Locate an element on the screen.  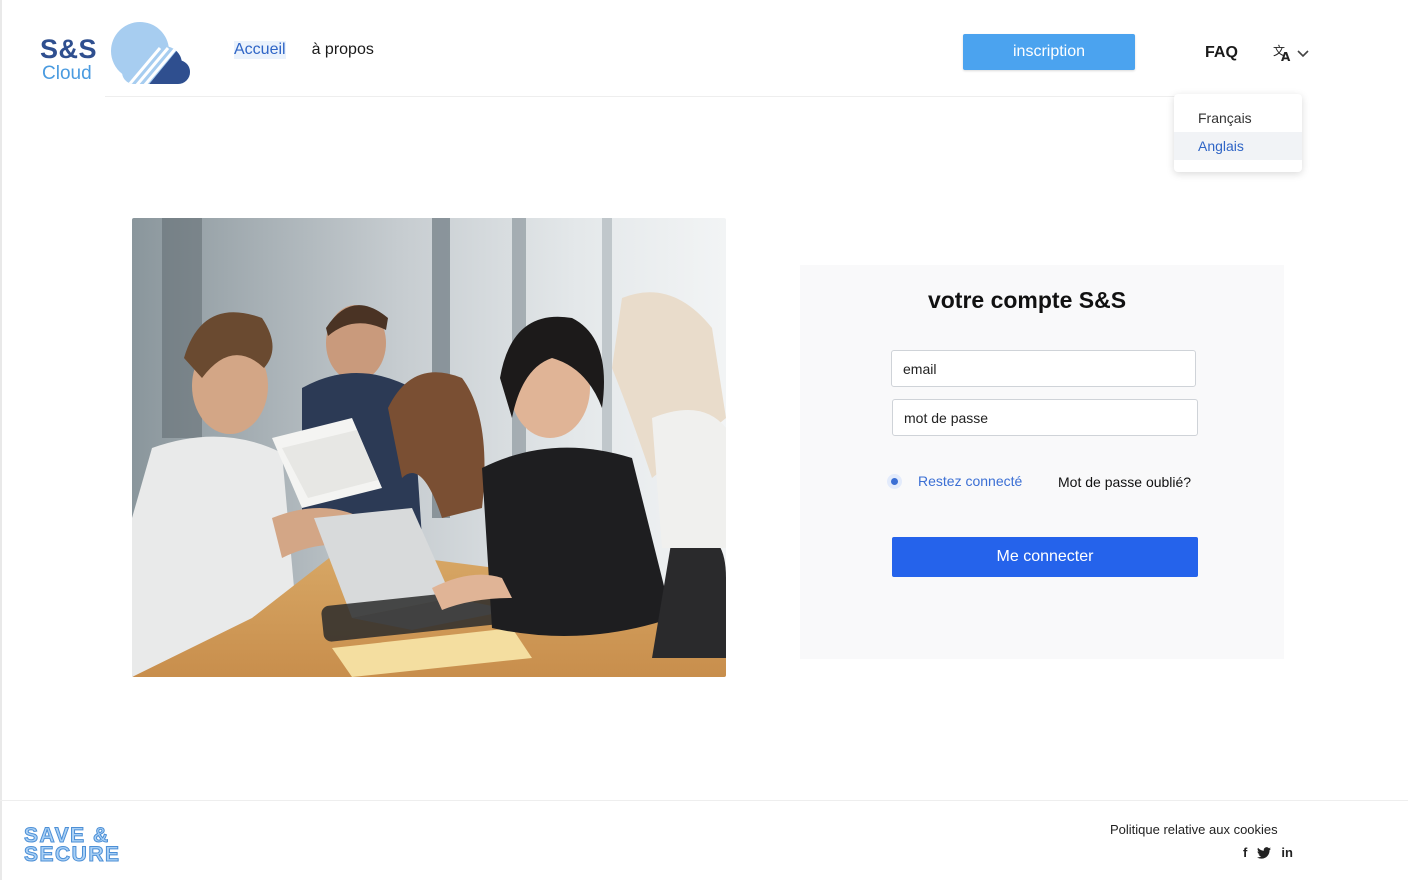
email-field is located at coordinates (1043, 368).